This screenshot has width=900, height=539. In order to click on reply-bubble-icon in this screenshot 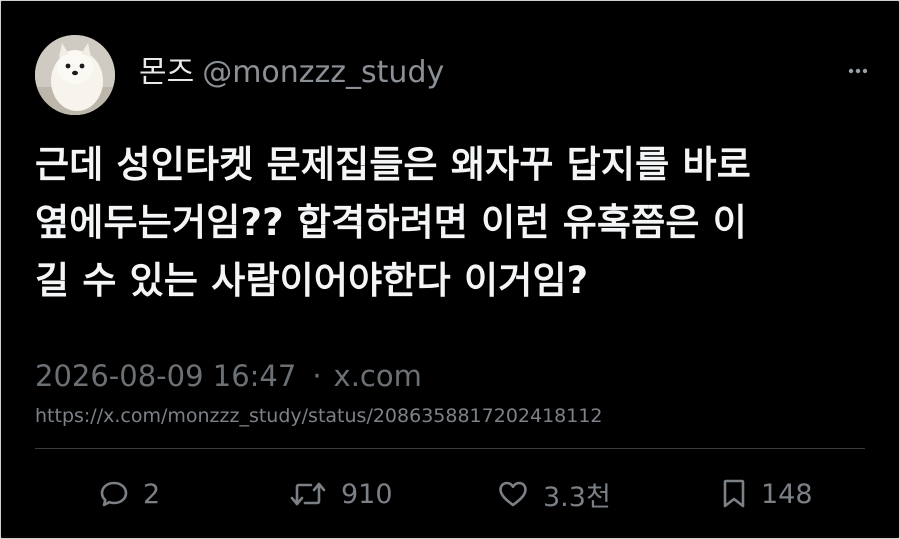, I will do `click(114, 494)`.